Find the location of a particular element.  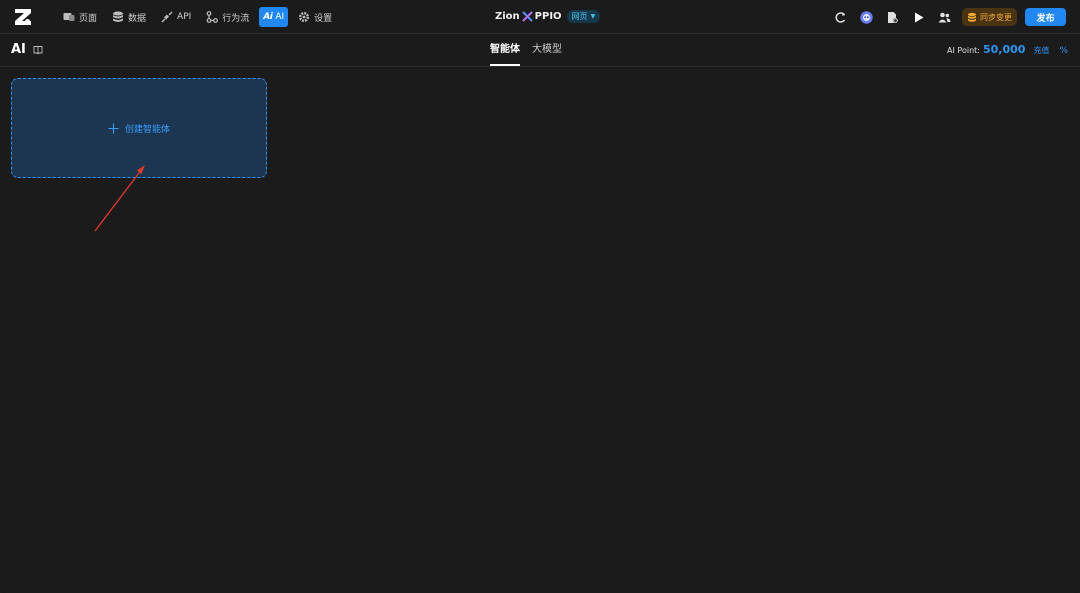

project-name-right: PPIO is located at coordinates (548, 16).